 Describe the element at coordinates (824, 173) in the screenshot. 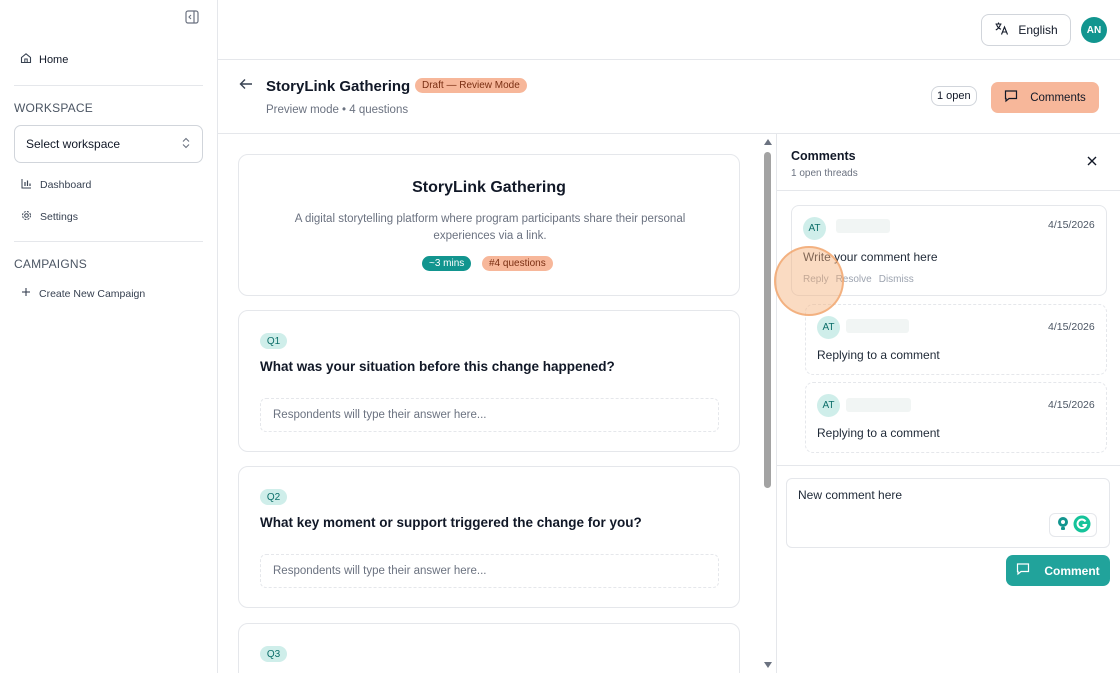

I see `comments-panel-subtitle: 1 open threads` at that location.